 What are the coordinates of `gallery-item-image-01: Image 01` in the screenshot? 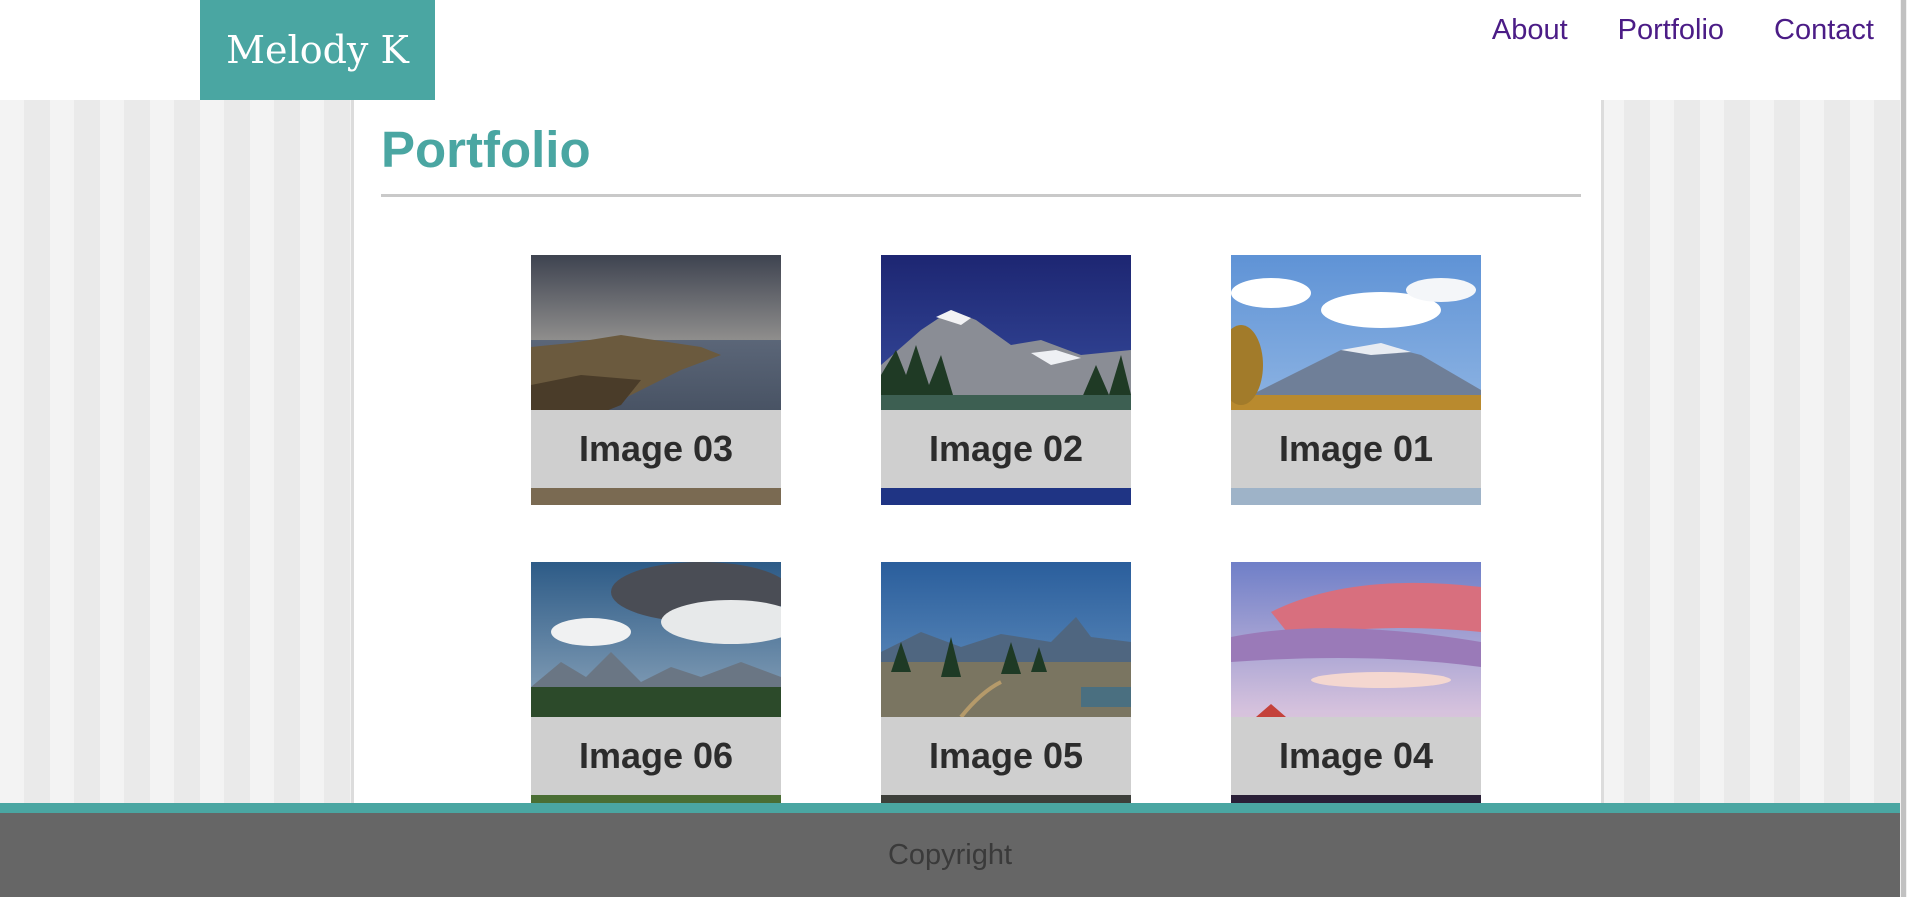 It's located at (1356, 380).